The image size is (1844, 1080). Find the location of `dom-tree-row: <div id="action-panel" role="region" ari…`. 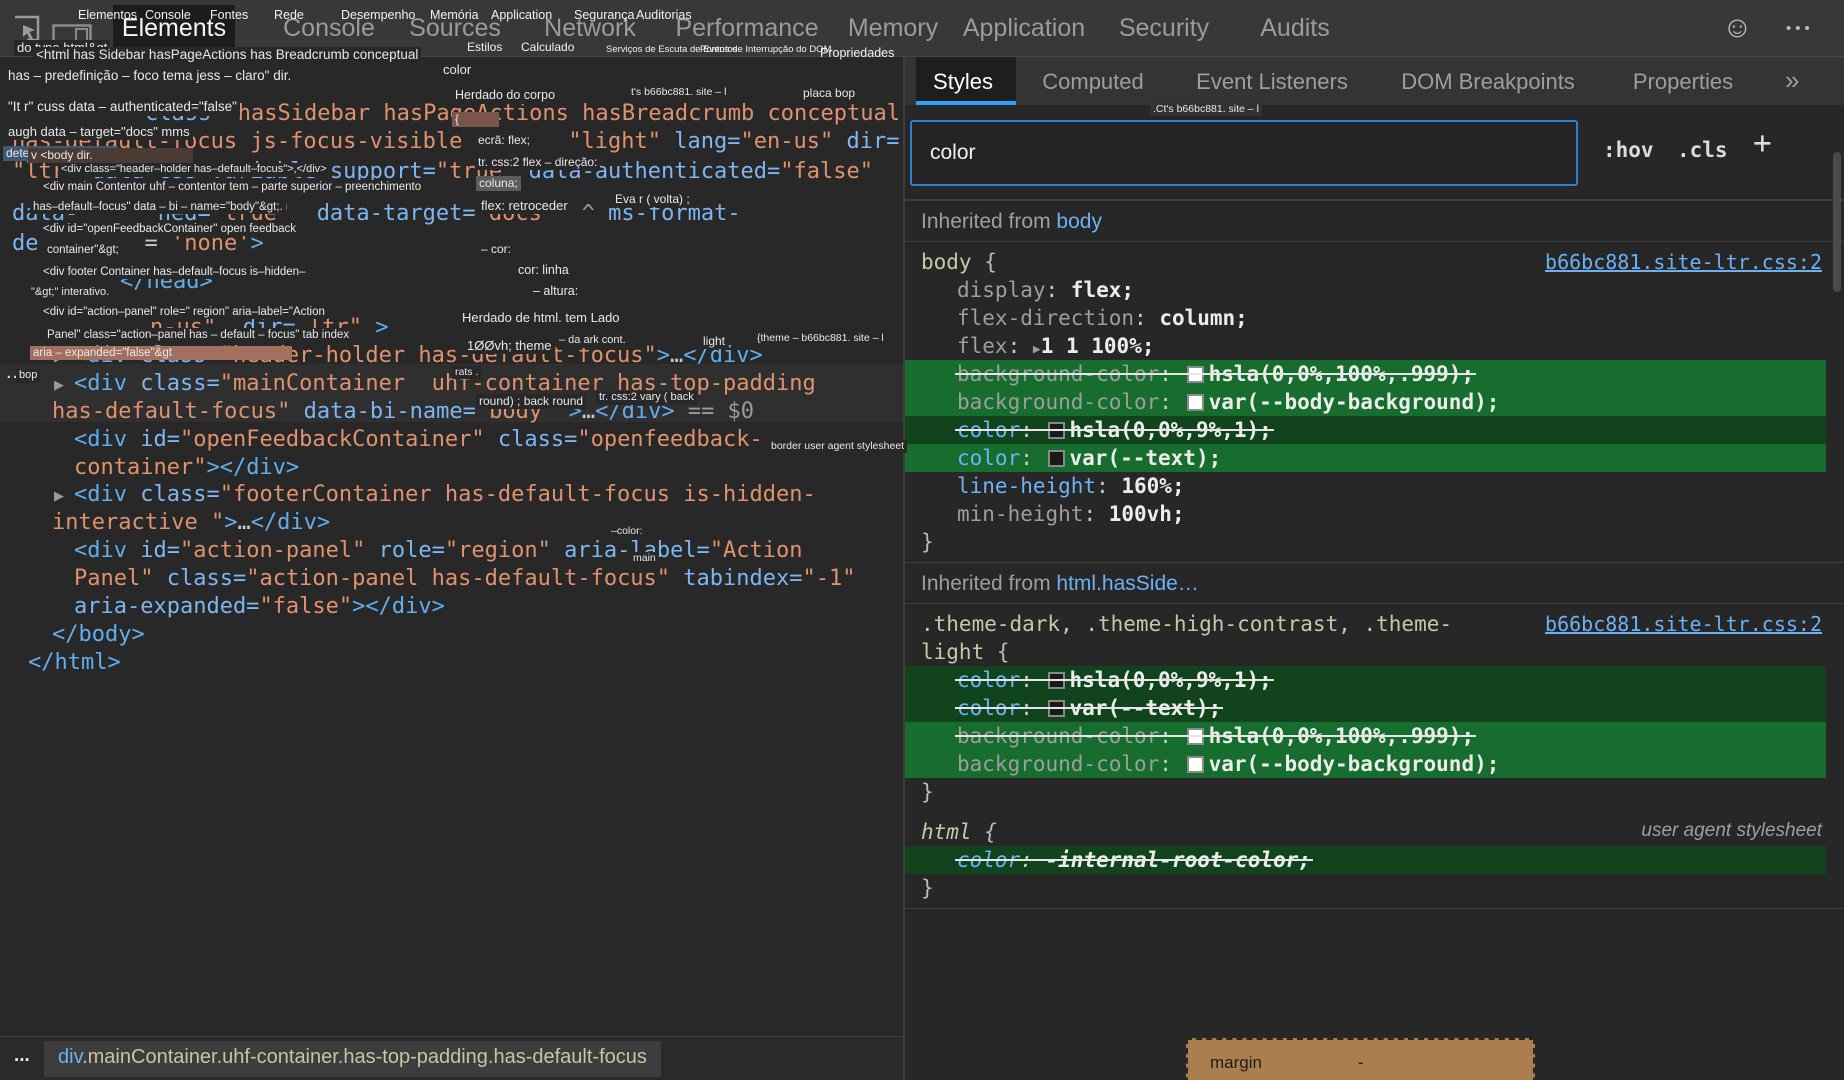

dom-tree-row: <div id="action-panel" role="region" ari… is located at coordinates (438, 551).